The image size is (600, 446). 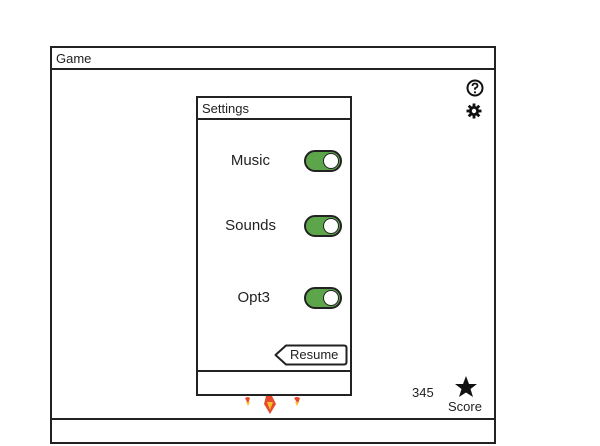 I want to click on score-label: Score, so click(x=465, y=406).